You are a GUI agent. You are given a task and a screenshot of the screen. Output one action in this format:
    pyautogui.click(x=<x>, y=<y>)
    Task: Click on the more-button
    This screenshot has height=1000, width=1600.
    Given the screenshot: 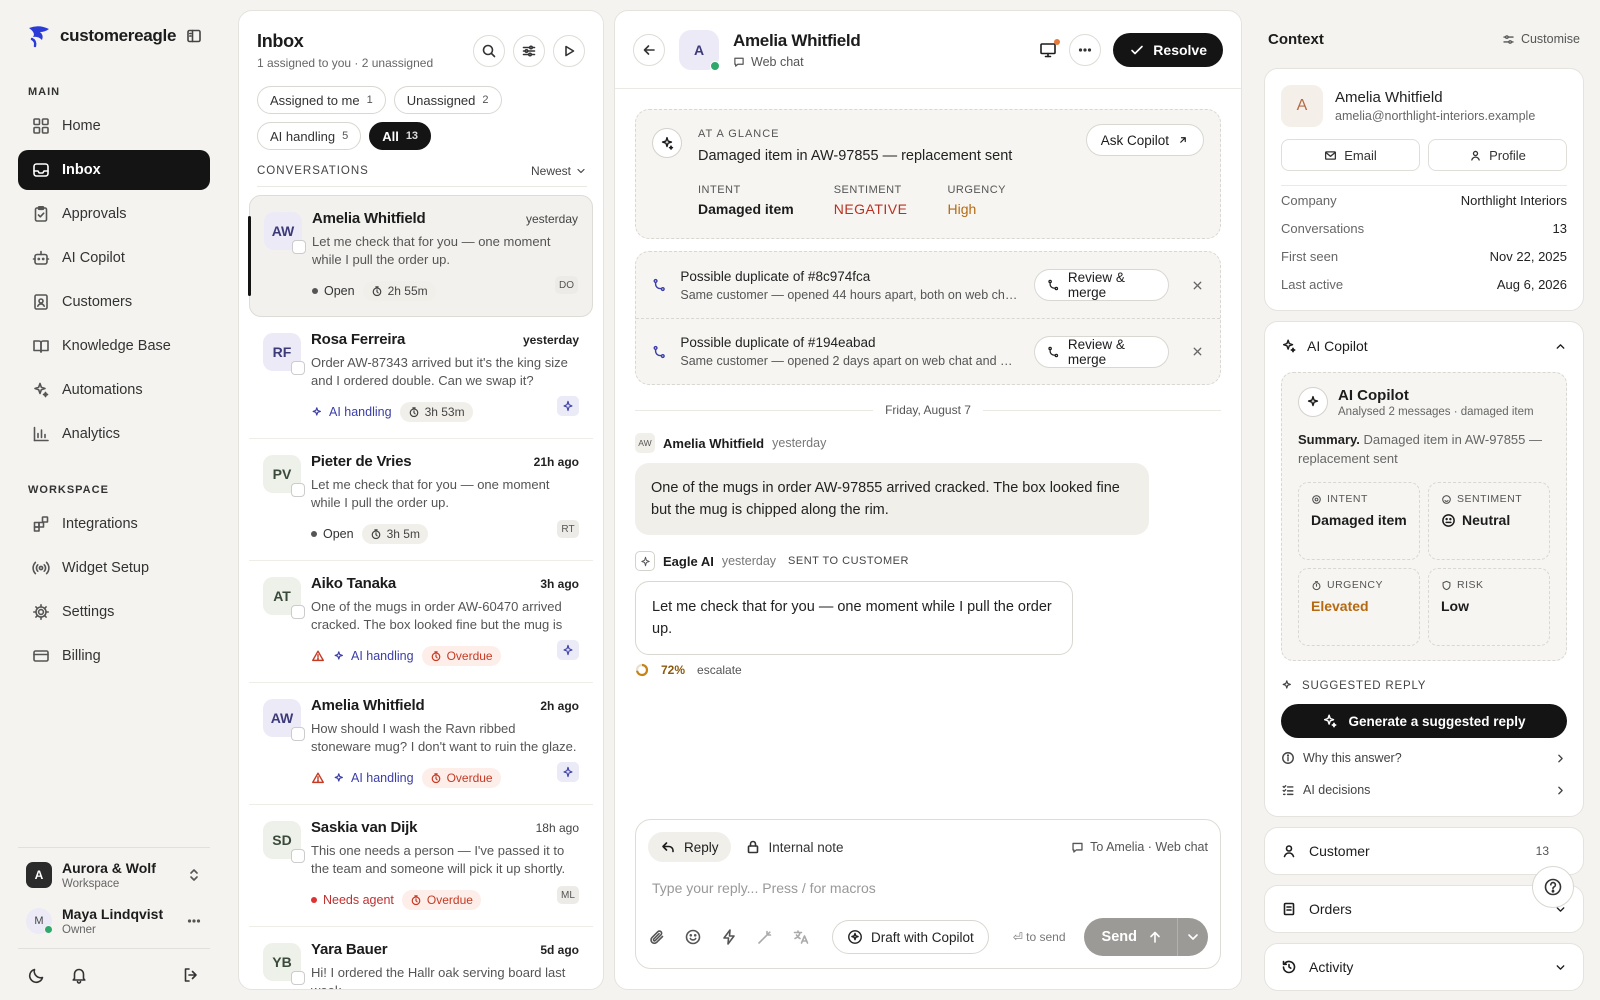 What is the action you would take?
    pyautogui.click(x=1085, y=49)
    